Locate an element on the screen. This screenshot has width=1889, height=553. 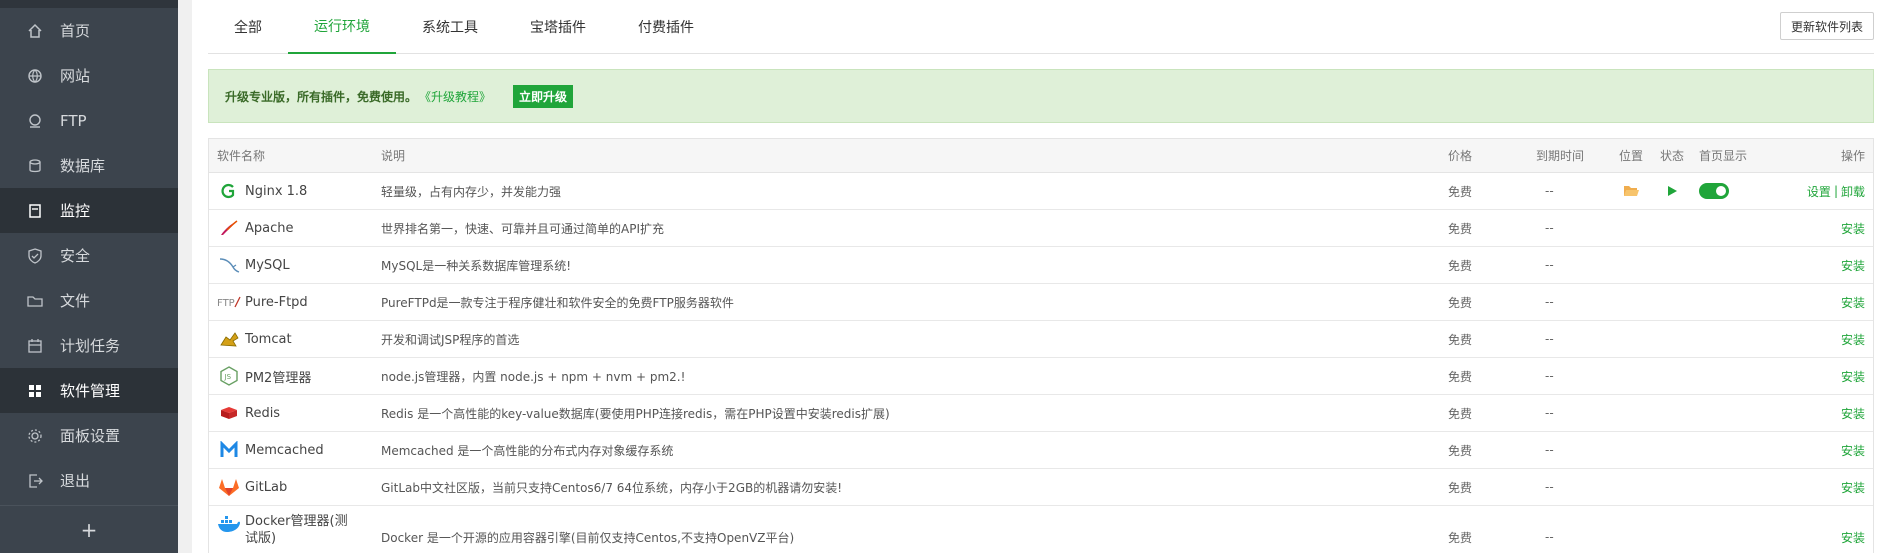
logout-icon is located at coordinates (35, 481).